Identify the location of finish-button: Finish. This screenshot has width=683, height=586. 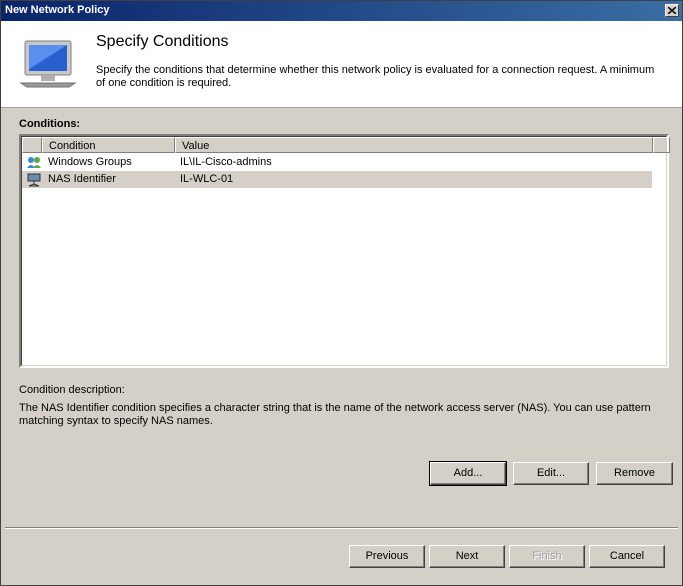
(547, 556).